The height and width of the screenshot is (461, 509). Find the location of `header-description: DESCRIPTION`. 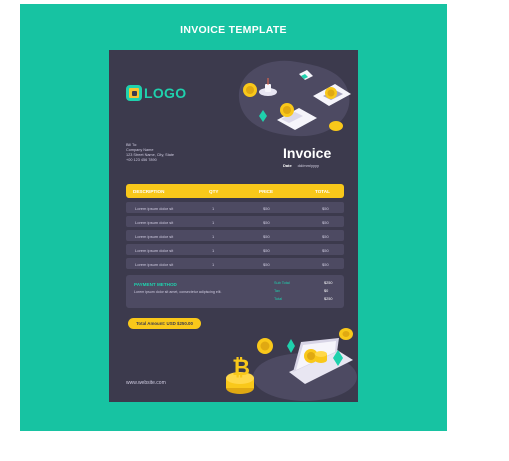

header-description: DESCRIPTION is located at coordinates (149, 191).